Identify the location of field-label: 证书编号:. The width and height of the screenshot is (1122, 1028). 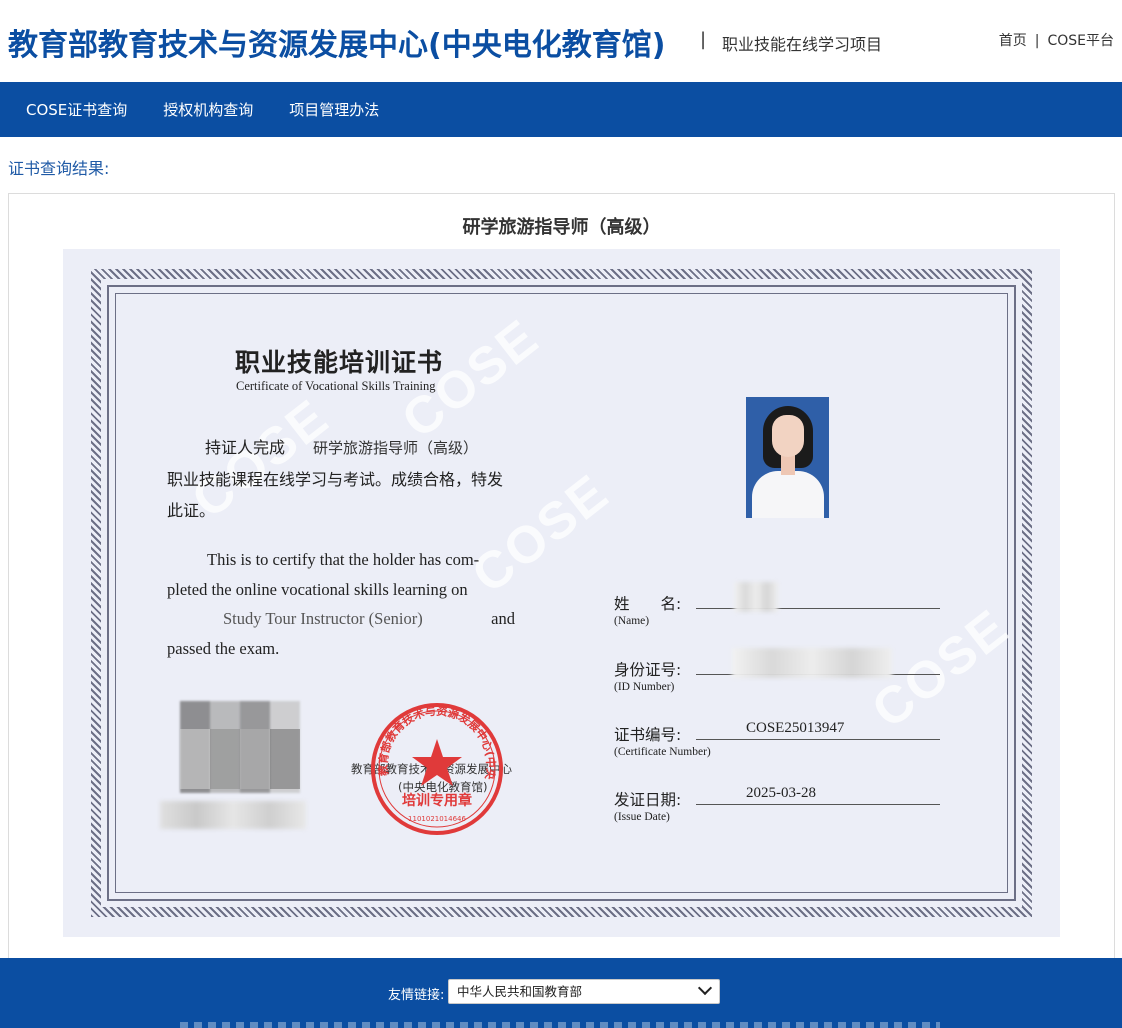
(648, 735).